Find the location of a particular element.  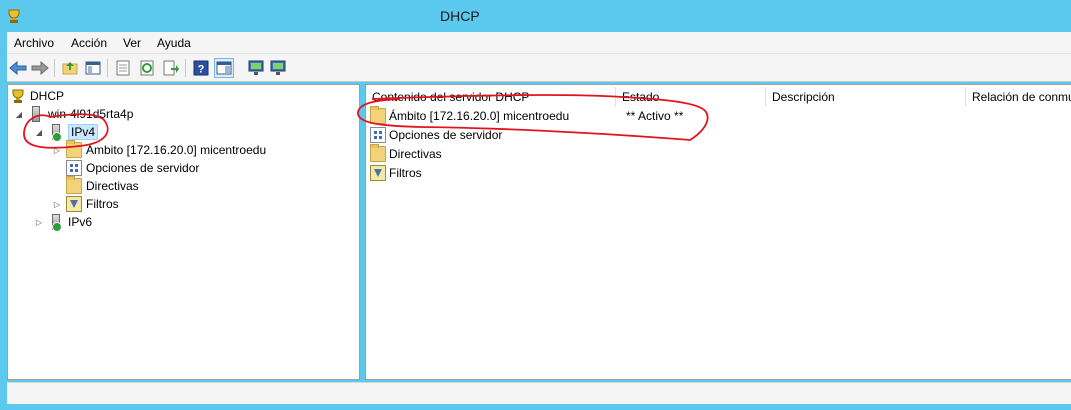

refresh-icon is located at coordinates (147, 68).